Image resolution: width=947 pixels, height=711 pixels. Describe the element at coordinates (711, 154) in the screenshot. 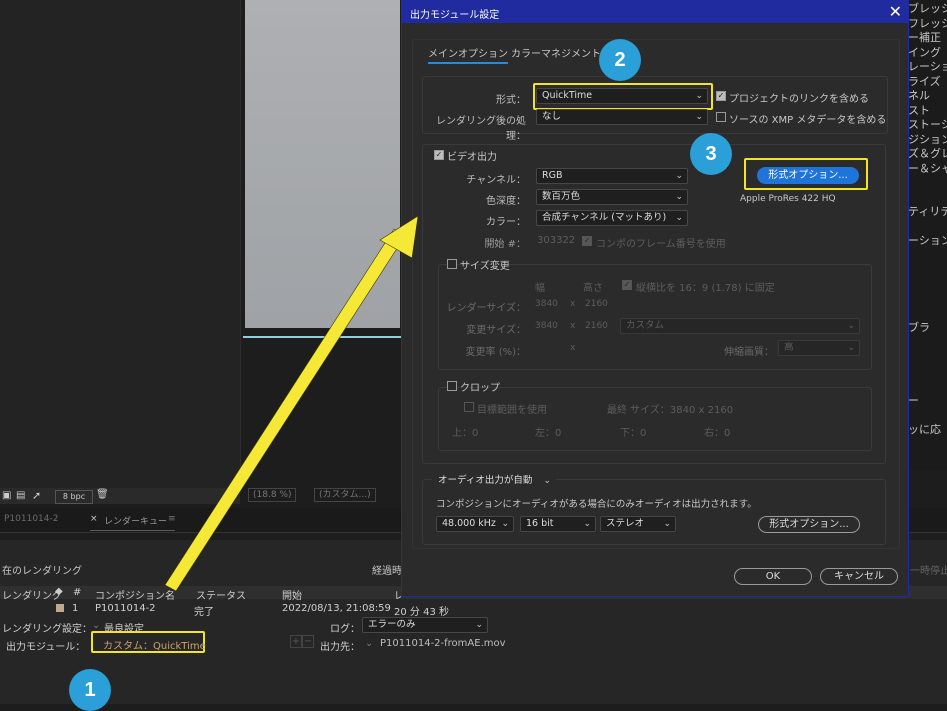

I see `step-badge-3: 3` at that location.